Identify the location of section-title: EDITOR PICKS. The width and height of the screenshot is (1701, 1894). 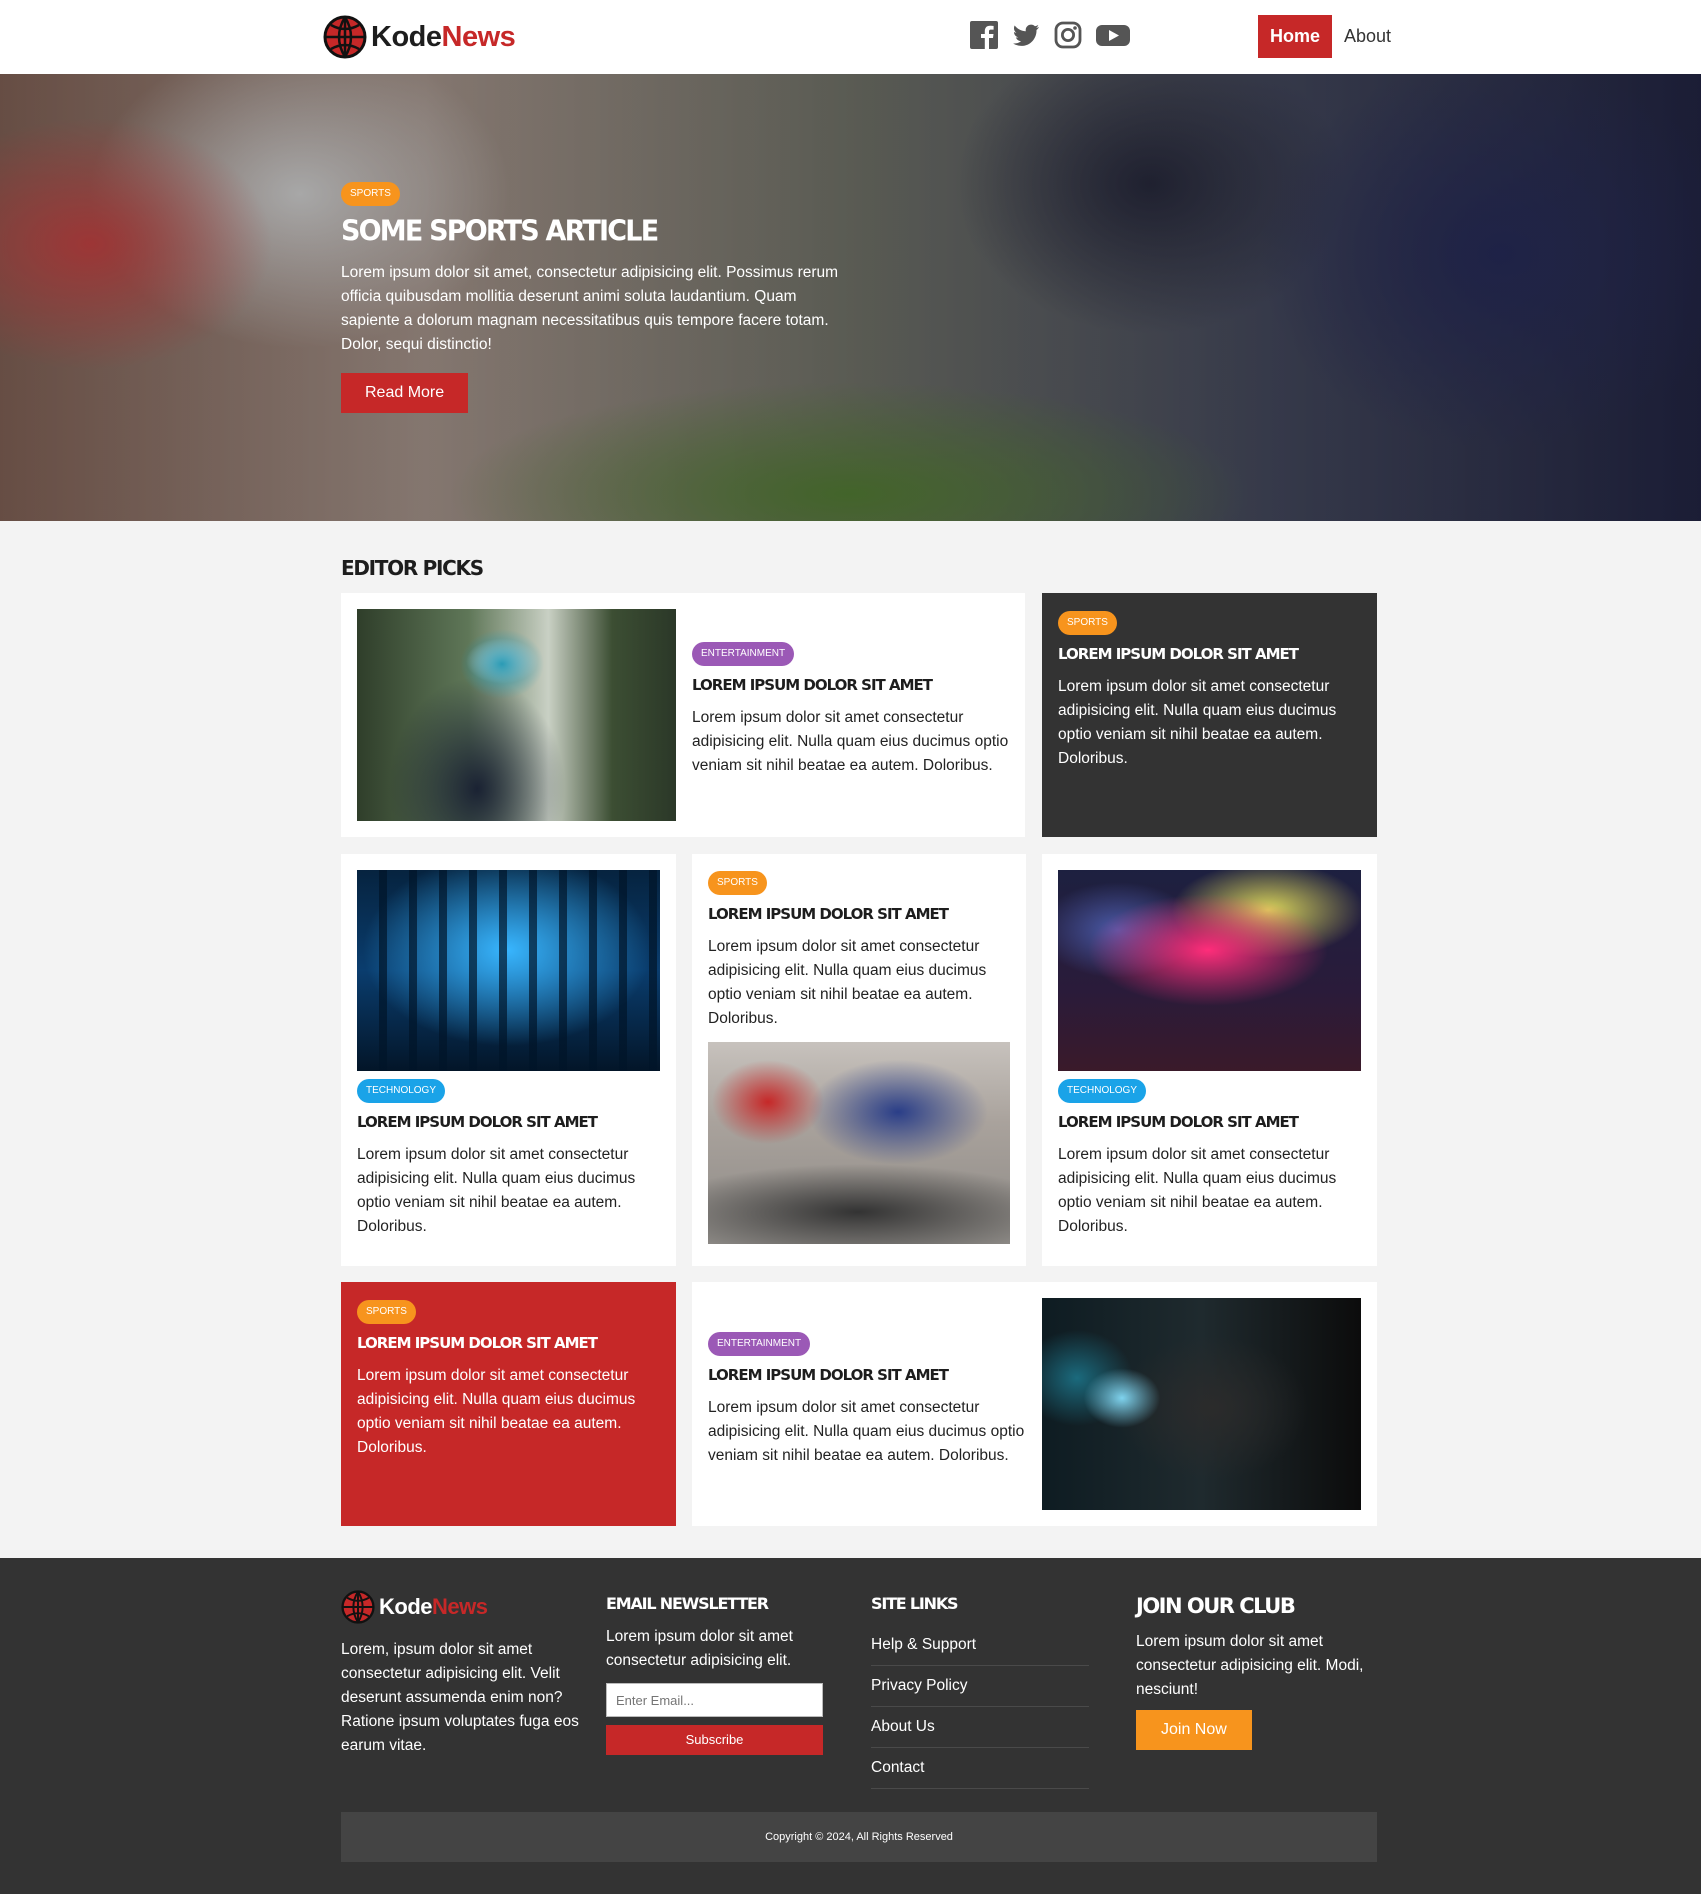
(412, 568).